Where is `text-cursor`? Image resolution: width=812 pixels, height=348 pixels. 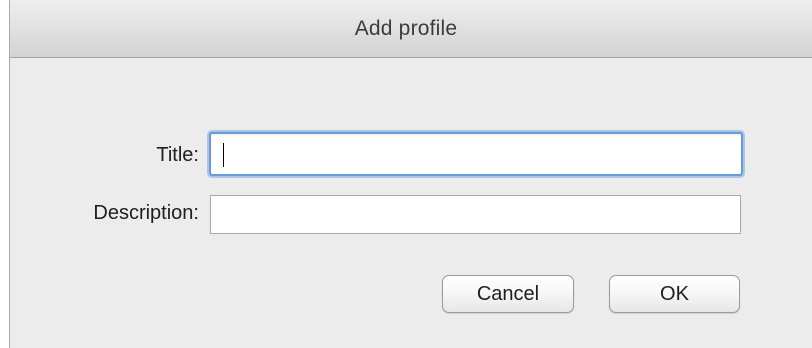
text-cursor is located at coordinates (223, 155).